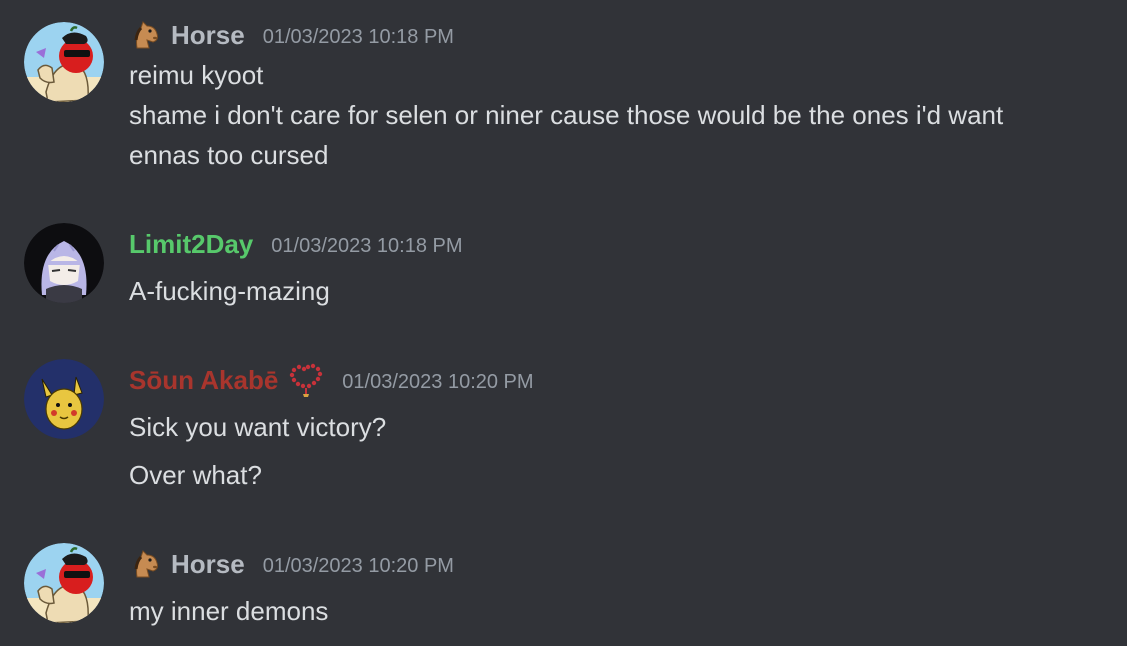 The image size is (1127, 646). I want to click on horse-emoji-icon, so click(146, 564).